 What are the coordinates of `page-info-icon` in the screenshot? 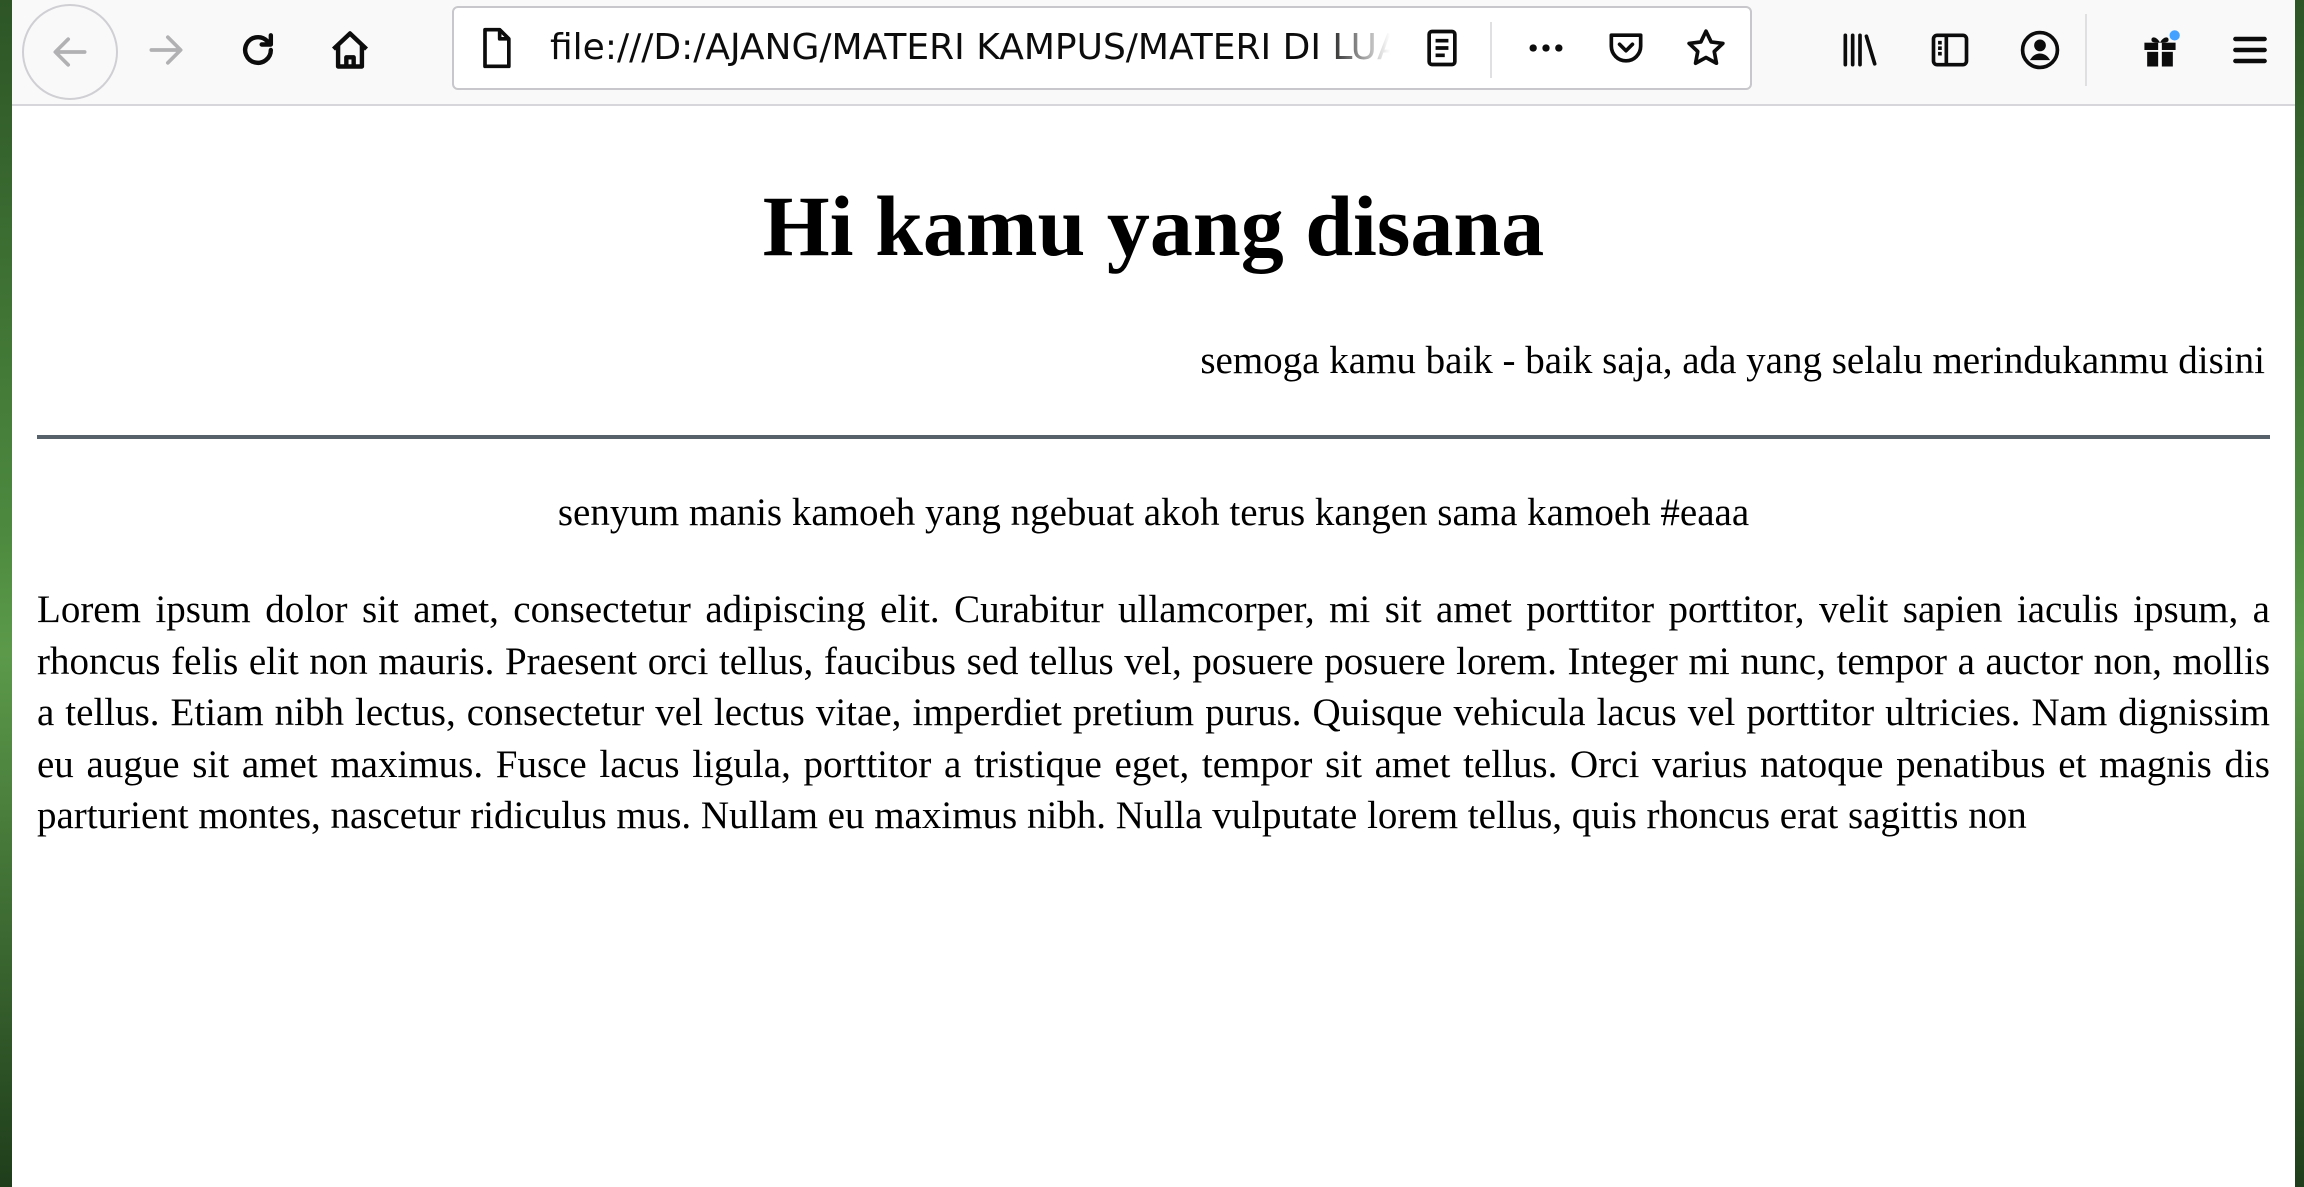 It's located at (496, 48).